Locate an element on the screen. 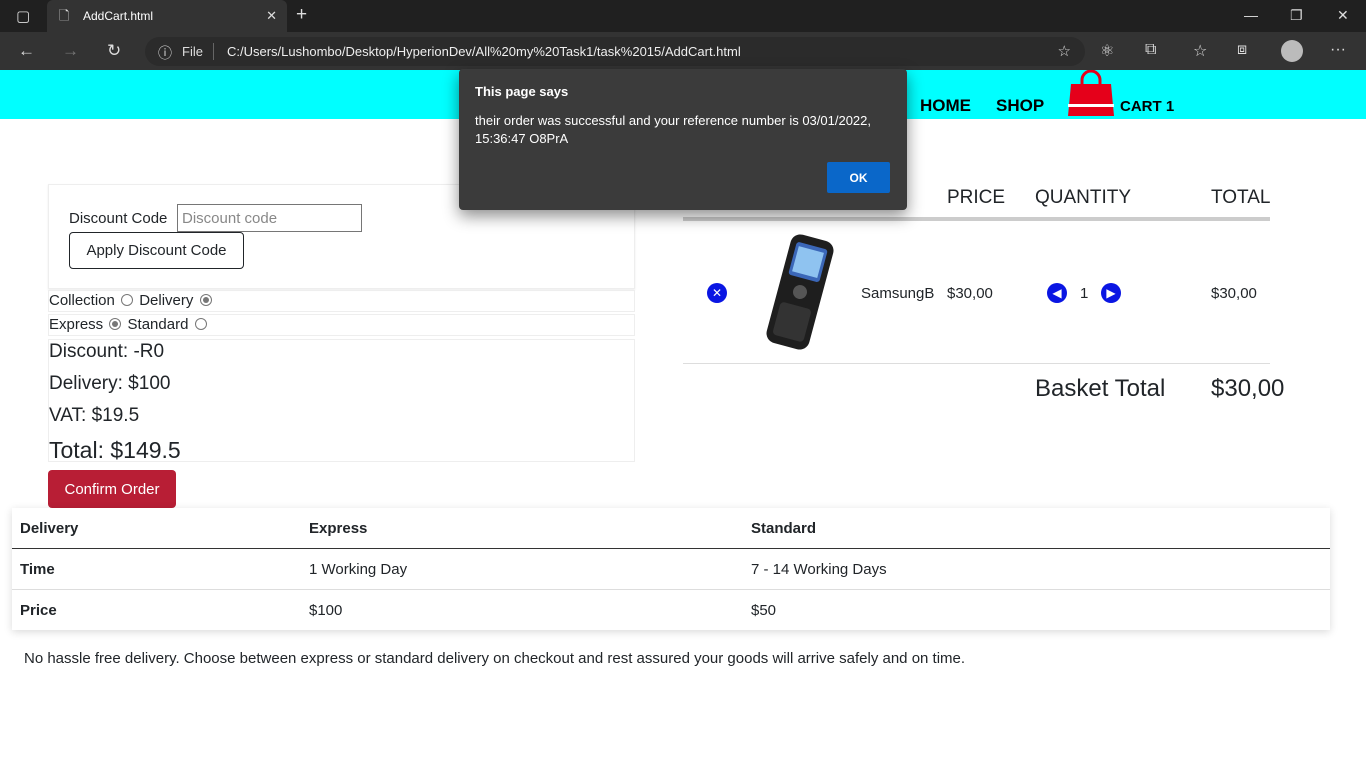  item-quantity: 1 is located at coordinates (1084, 293).